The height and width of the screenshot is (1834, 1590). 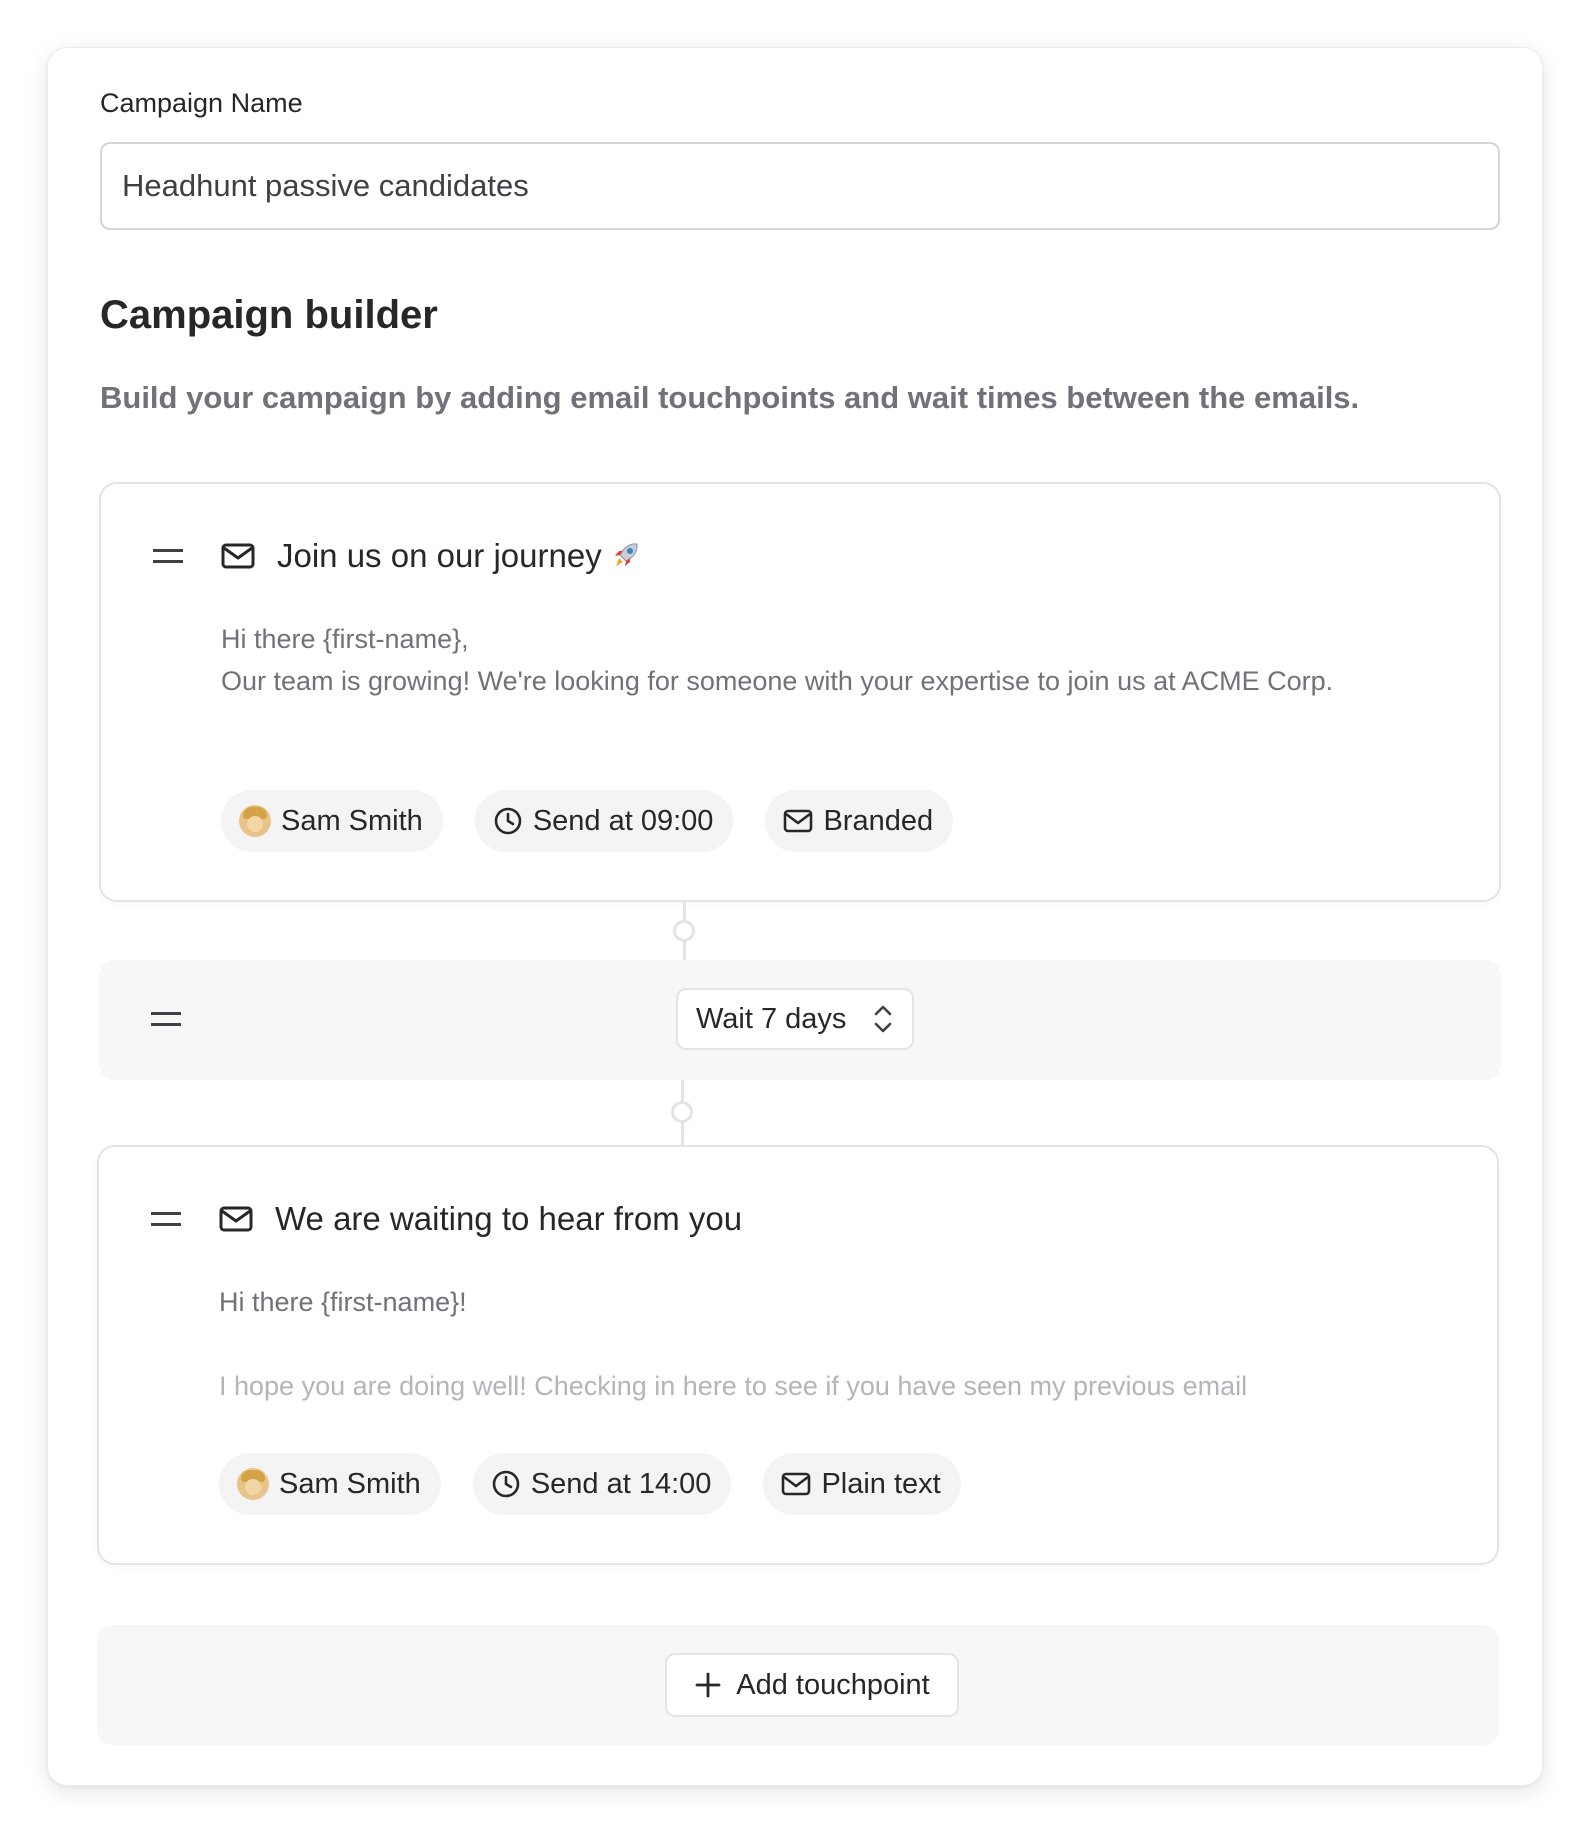 I want to click on wait-duration-value: Wait 7 days, so click(x=771, y=1018).